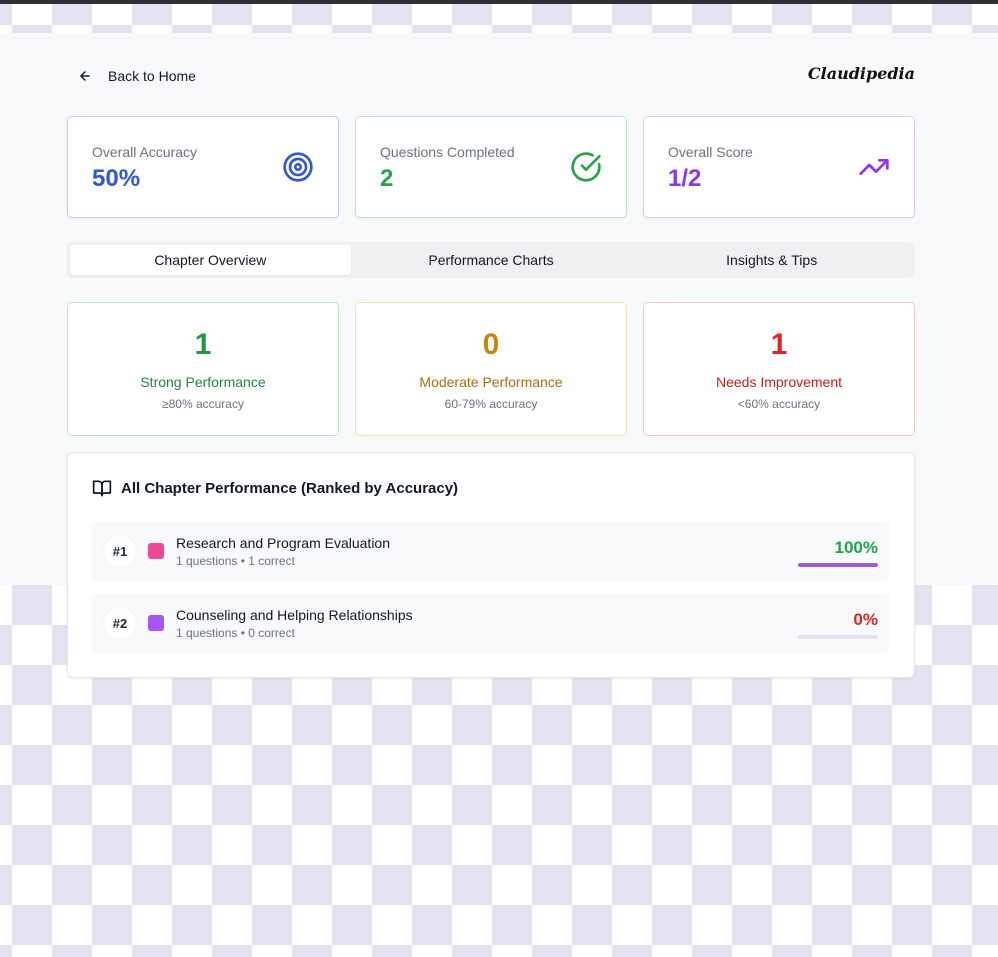 This screenshot has width=998, height=957. What do you see at coordinates (874, 167) in the screenshot?
I see `trending-up-icon` at bounding box center [874, 167].